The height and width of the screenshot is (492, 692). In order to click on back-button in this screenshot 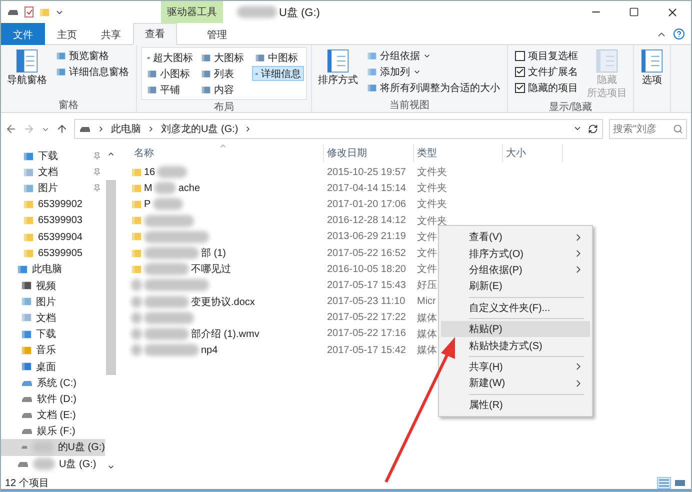, I will do `click(11, 129)`.